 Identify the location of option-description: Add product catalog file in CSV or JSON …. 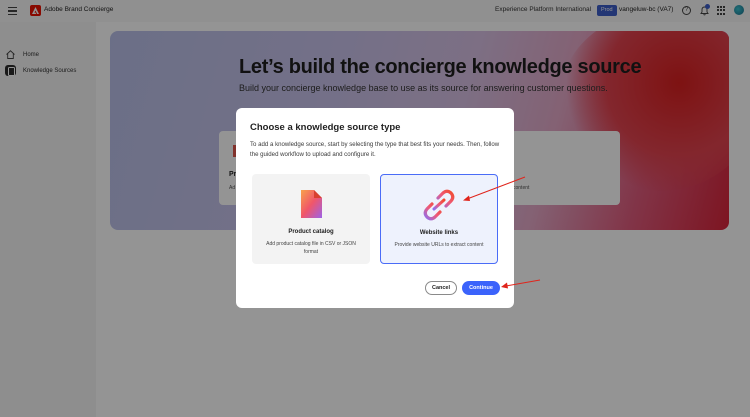
(311, 248).